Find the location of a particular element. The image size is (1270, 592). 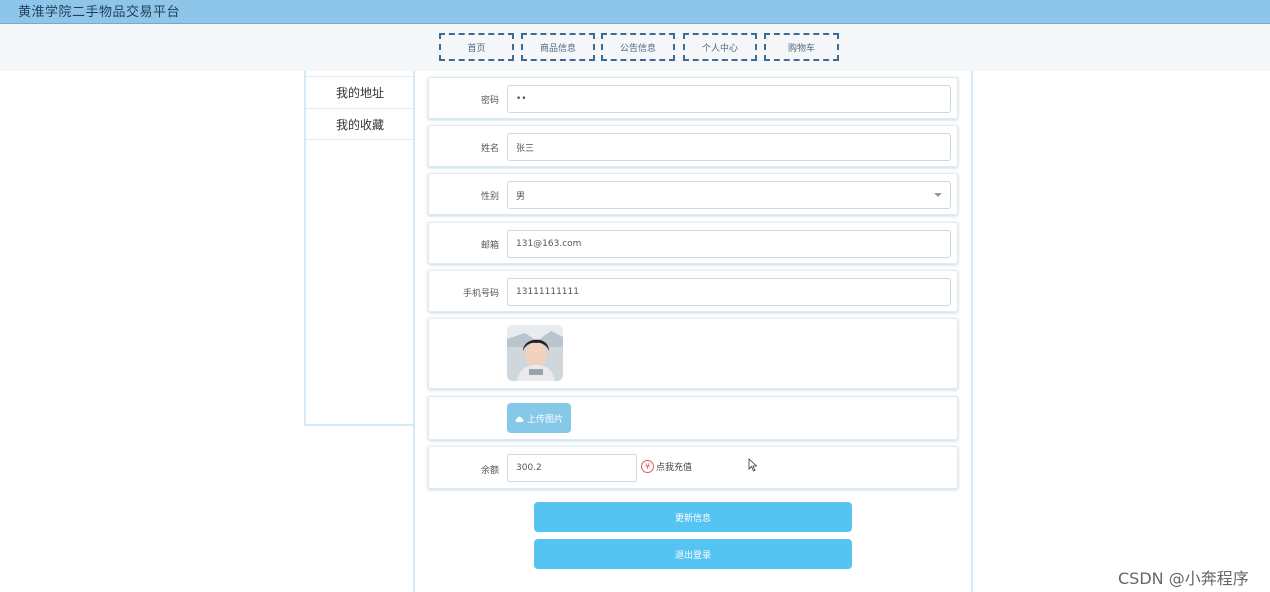

sidebar-item-address: 我的地址 is located at coordinates (360, 92).